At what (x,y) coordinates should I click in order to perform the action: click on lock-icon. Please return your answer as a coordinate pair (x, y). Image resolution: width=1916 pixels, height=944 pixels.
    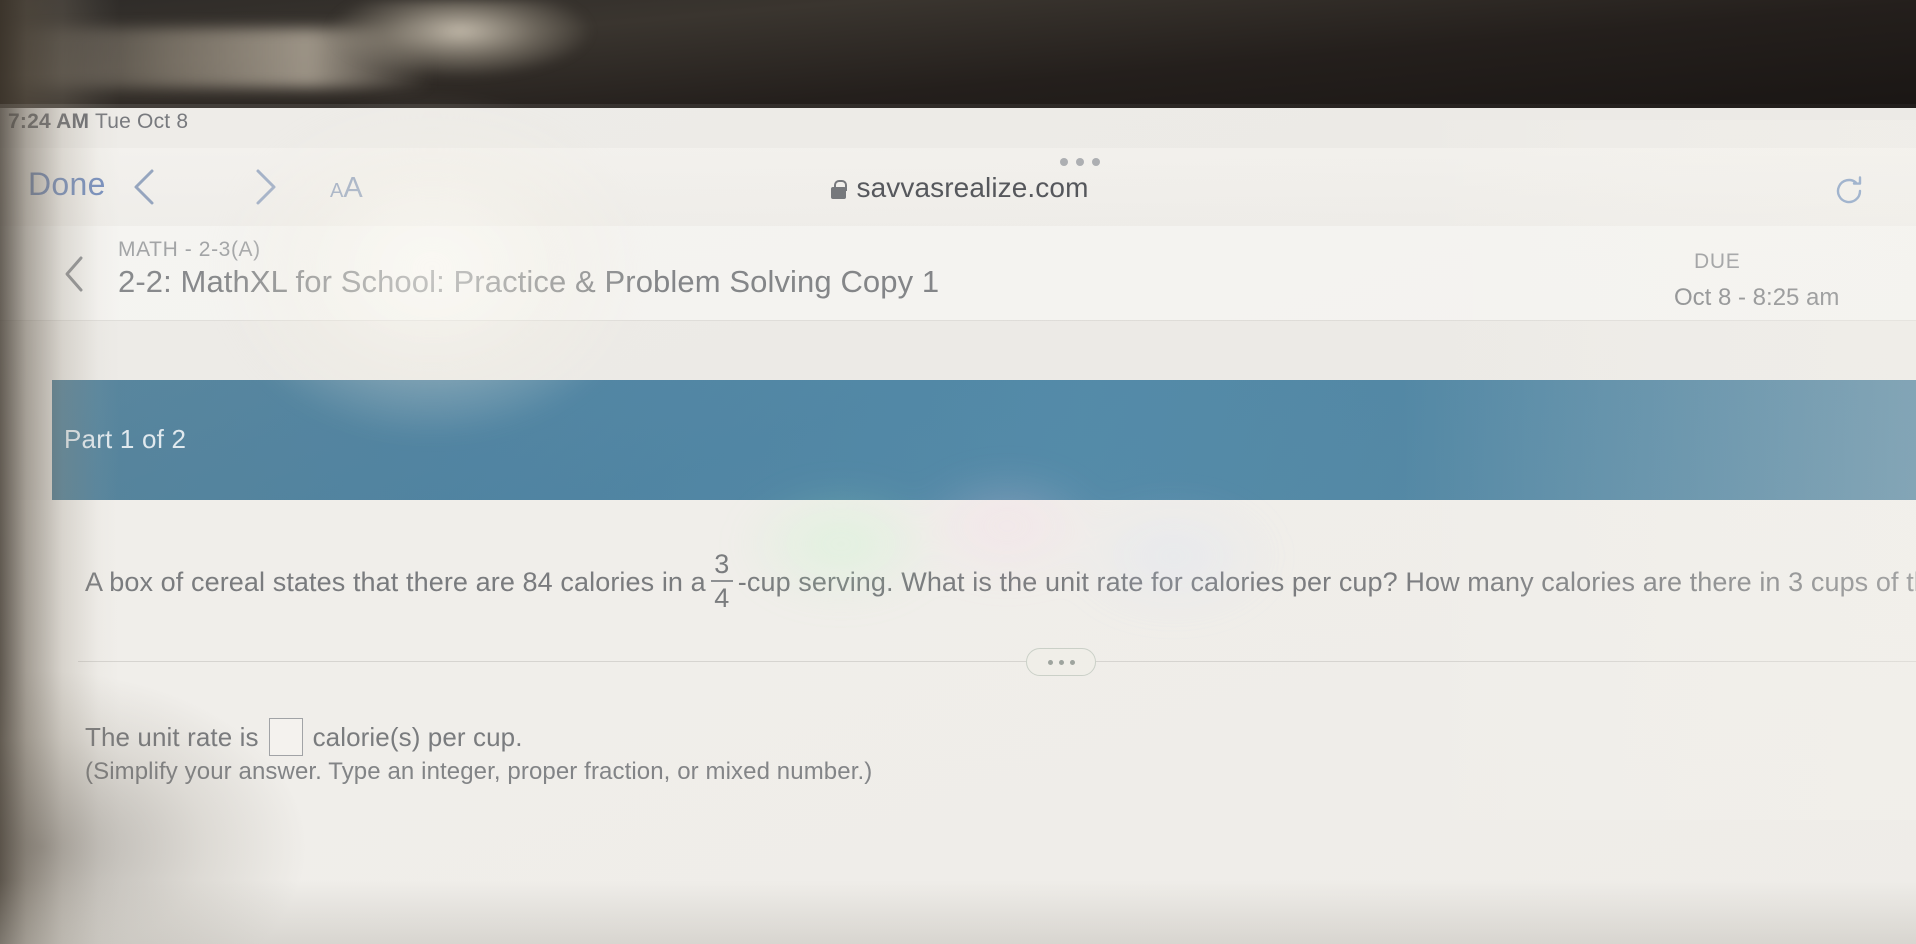
    Looking at the image, I should click on (839, 189).